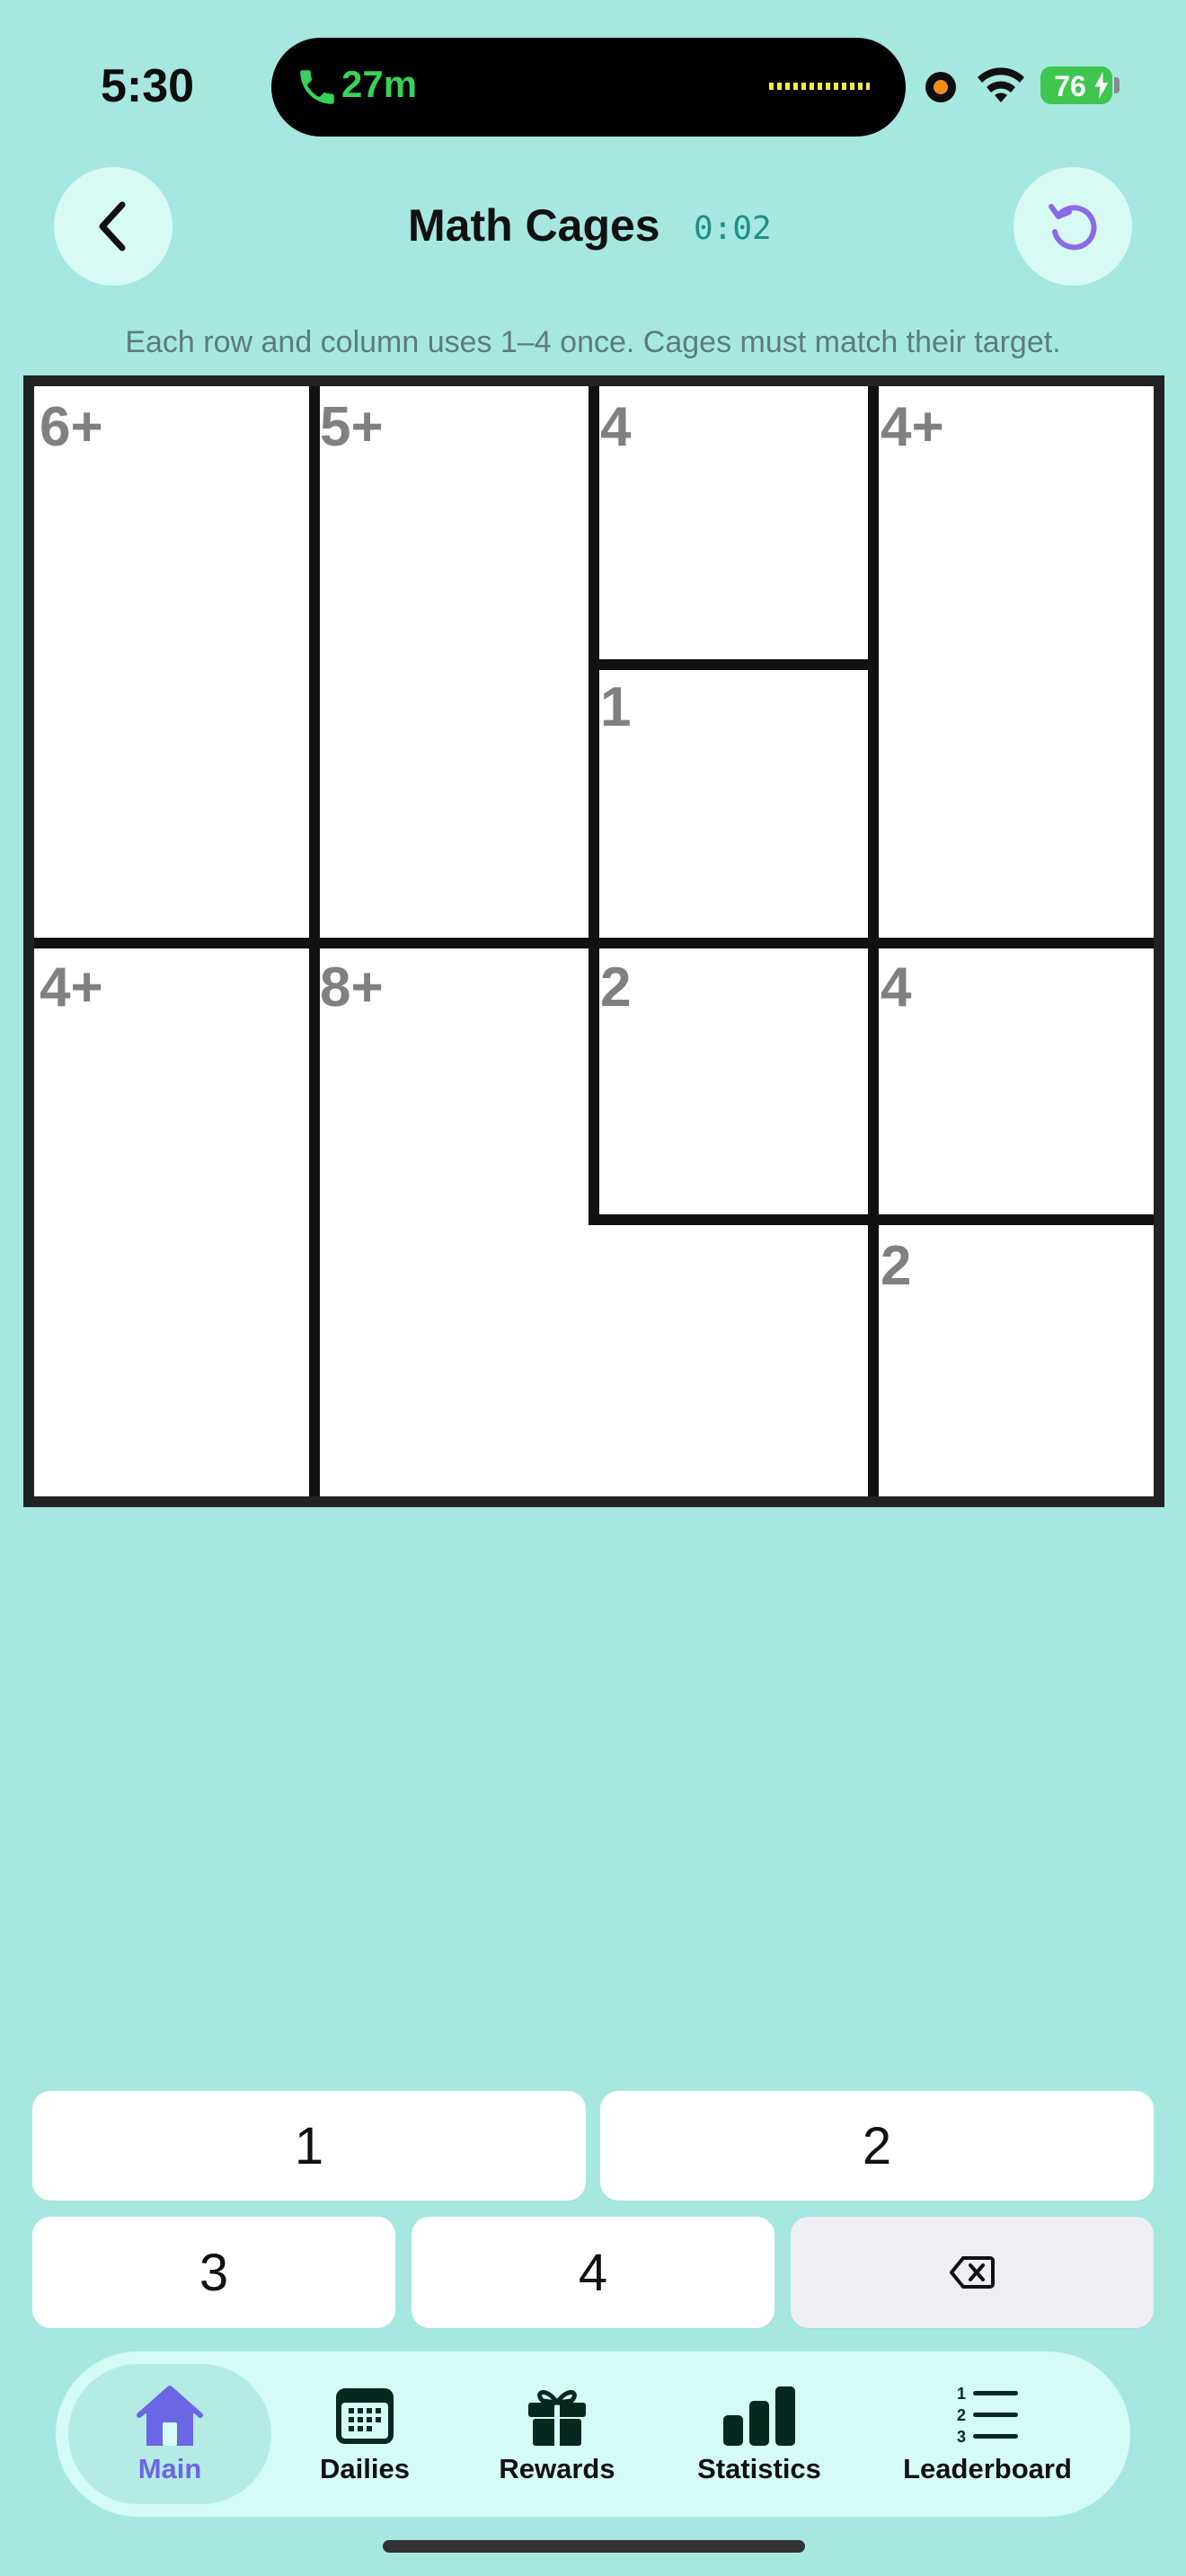 The image size is (1186, 2576). Describe the element at coordinates (594, 2546) in the screenshot. I see `home-indicator` at that location.